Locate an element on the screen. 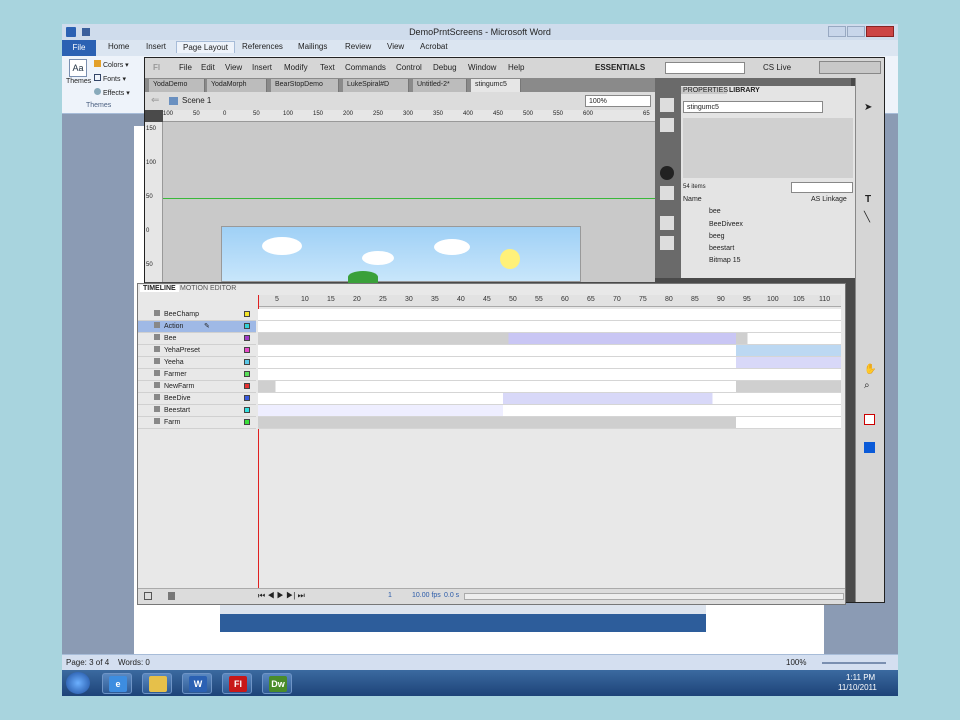 This screenshot has height=720, width=960. cs-live-button: CS Live is located at coordinates (777, 67).